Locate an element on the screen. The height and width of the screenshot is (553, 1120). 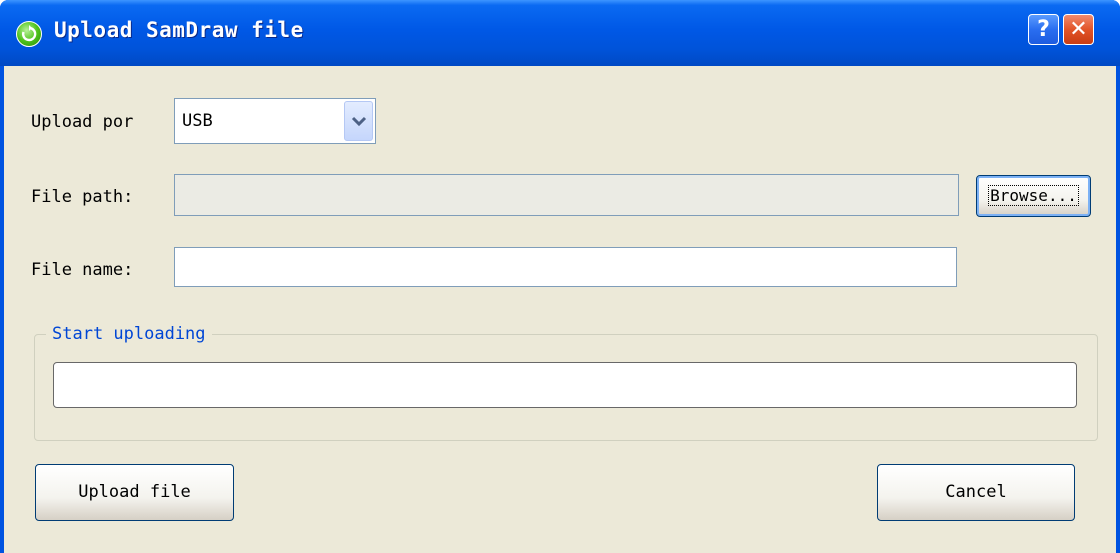
file-path-field is located at coordinates (566, 195).